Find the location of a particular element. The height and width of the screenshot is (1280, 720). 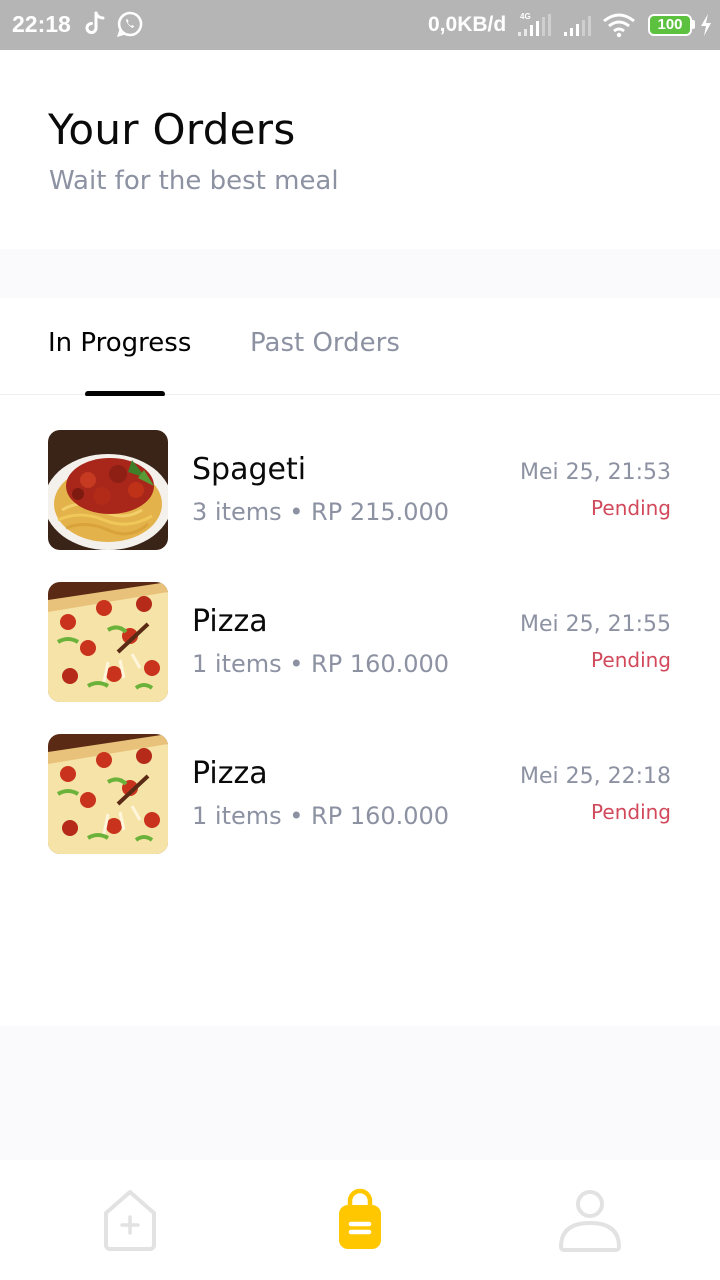

nav-home-button is located at coordinates (130, 1220).